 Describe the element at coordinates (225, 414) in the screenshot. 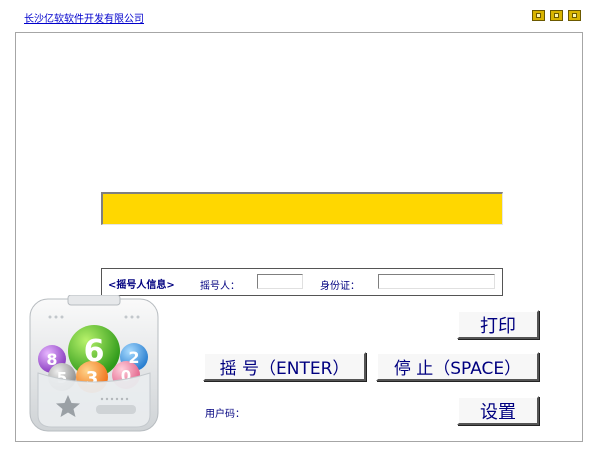

I see `user-code-label: 用户码：` at that location.